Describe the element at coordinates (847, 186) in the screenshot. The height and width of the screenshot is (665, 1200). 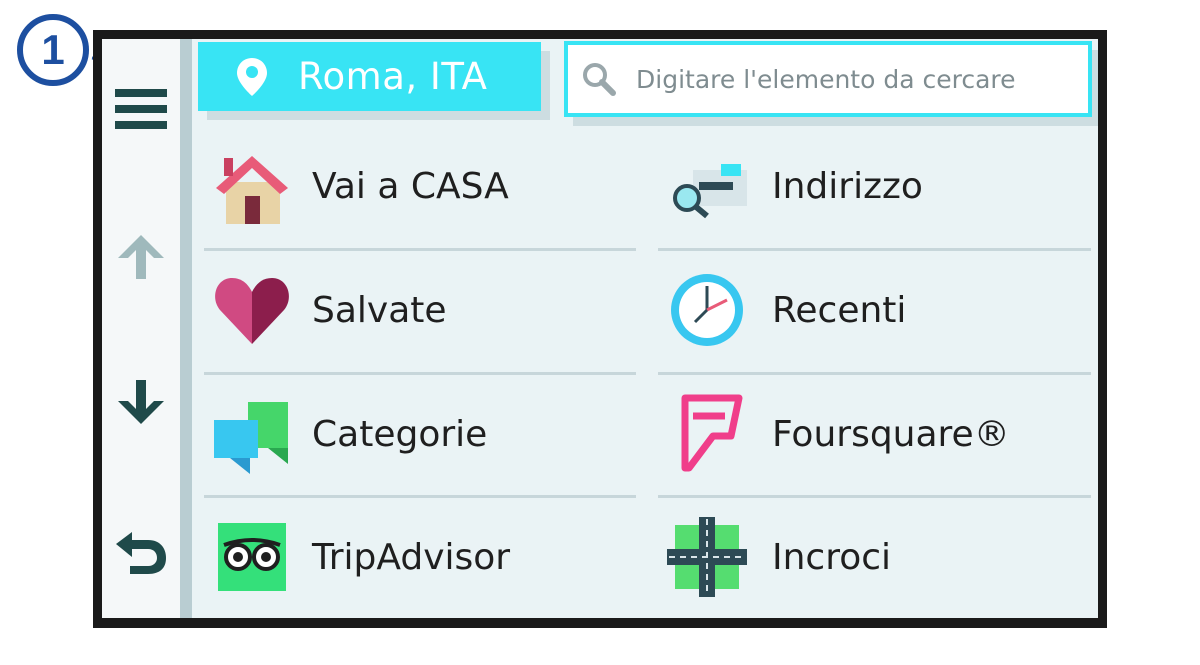
I see `tile-label: Indirizzo` at that location.